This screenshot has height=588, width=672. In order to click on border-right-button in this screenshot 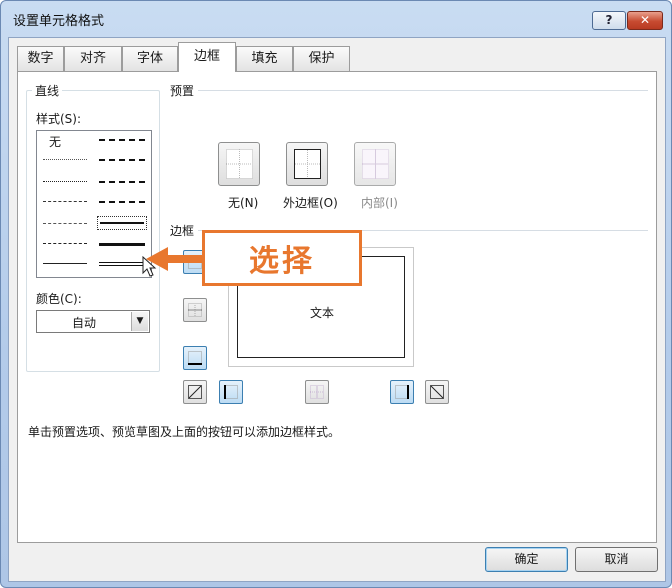, I will do `click(402, 392)`.